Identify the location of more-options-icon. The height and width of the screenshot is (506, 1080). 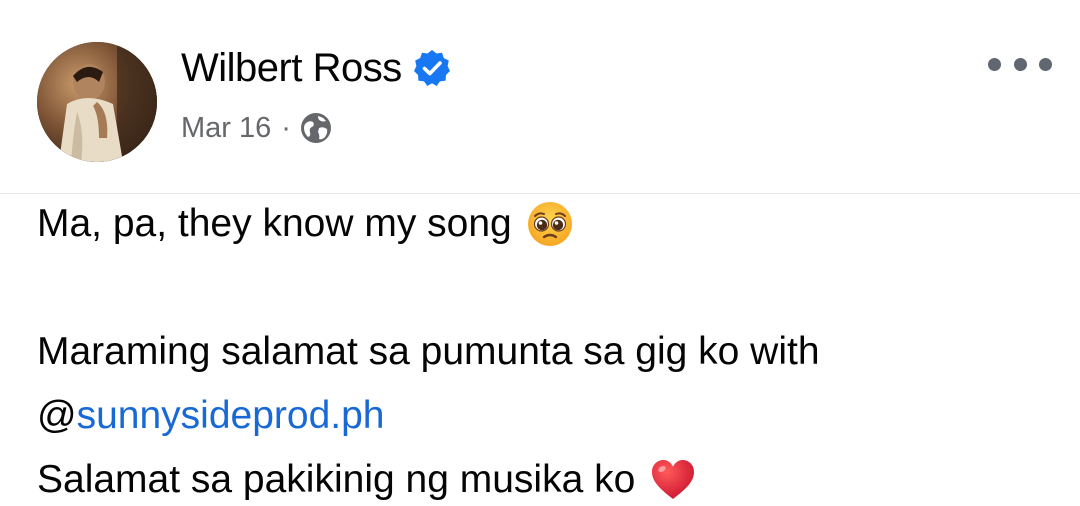
(1020, 64).